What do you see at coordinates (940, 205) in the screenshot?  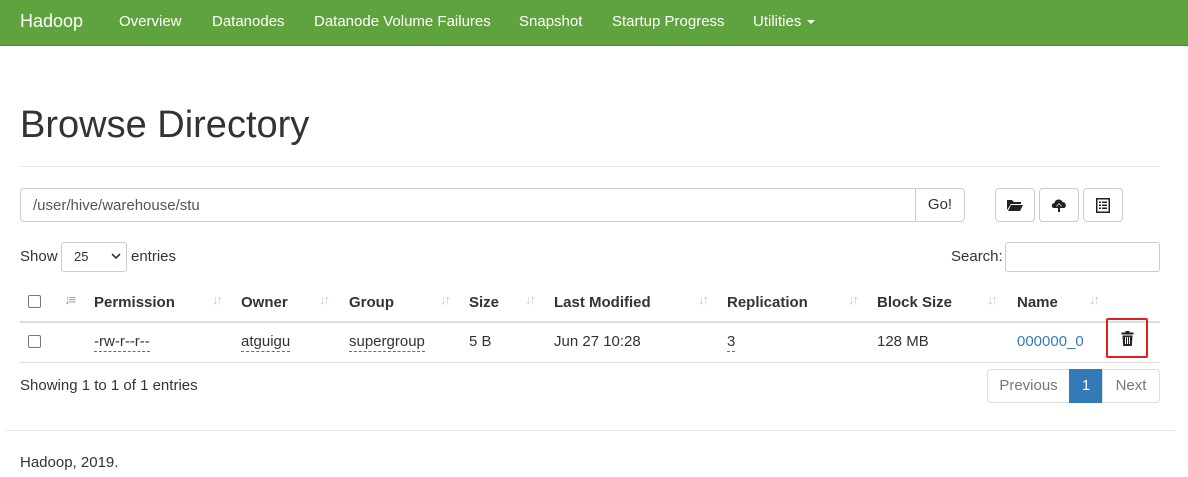 I see `go-button: Go!` at bounding box center [940, 205].